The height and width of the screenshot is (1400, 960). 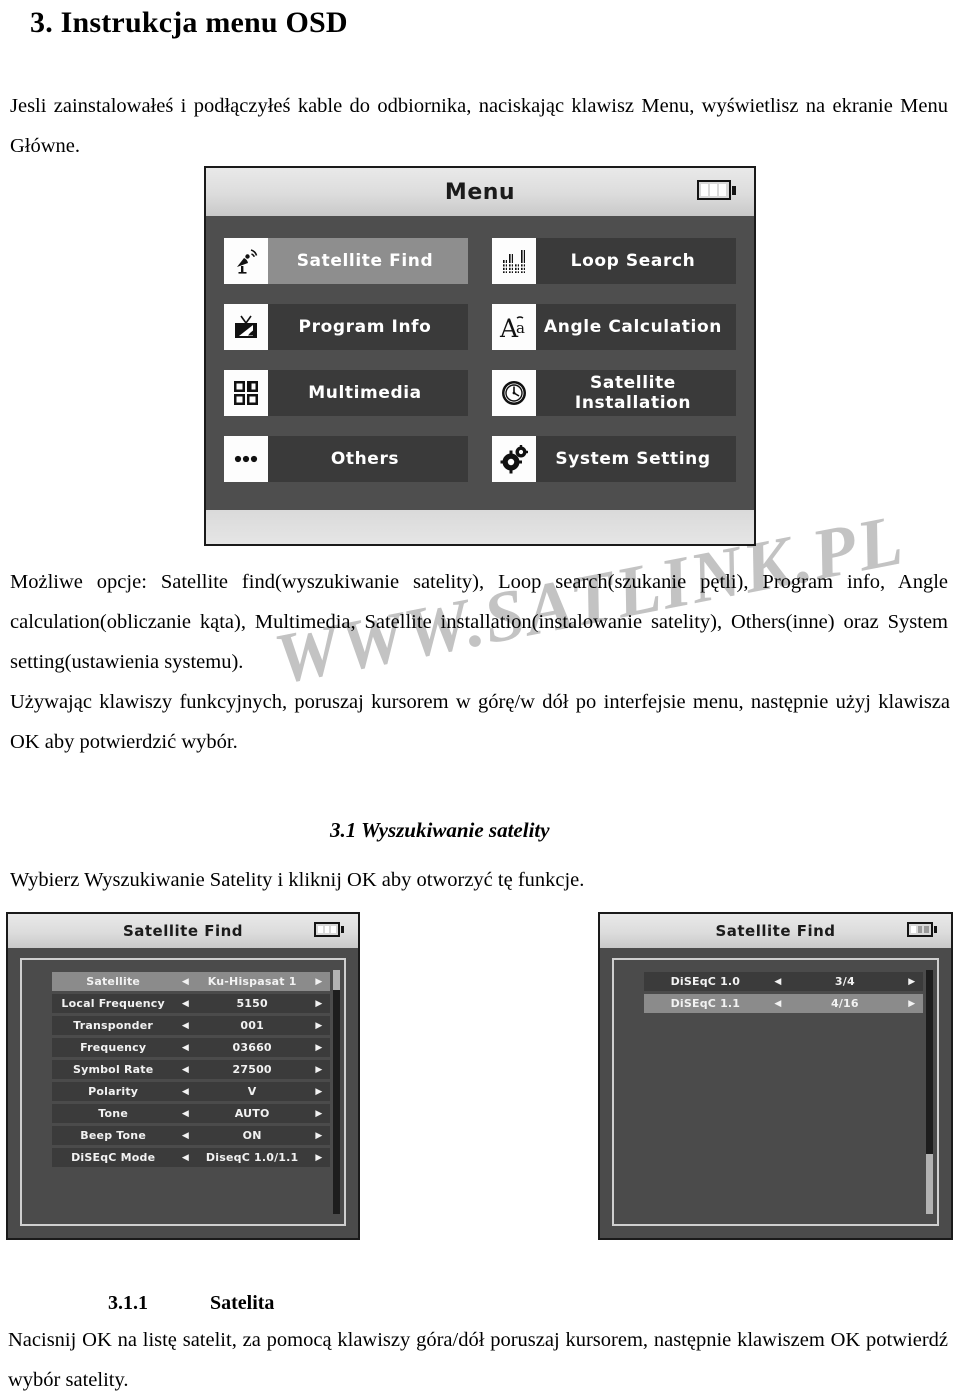 I want to click on row-value: Ku-Hispasat 1, so click(x=252, y=981).